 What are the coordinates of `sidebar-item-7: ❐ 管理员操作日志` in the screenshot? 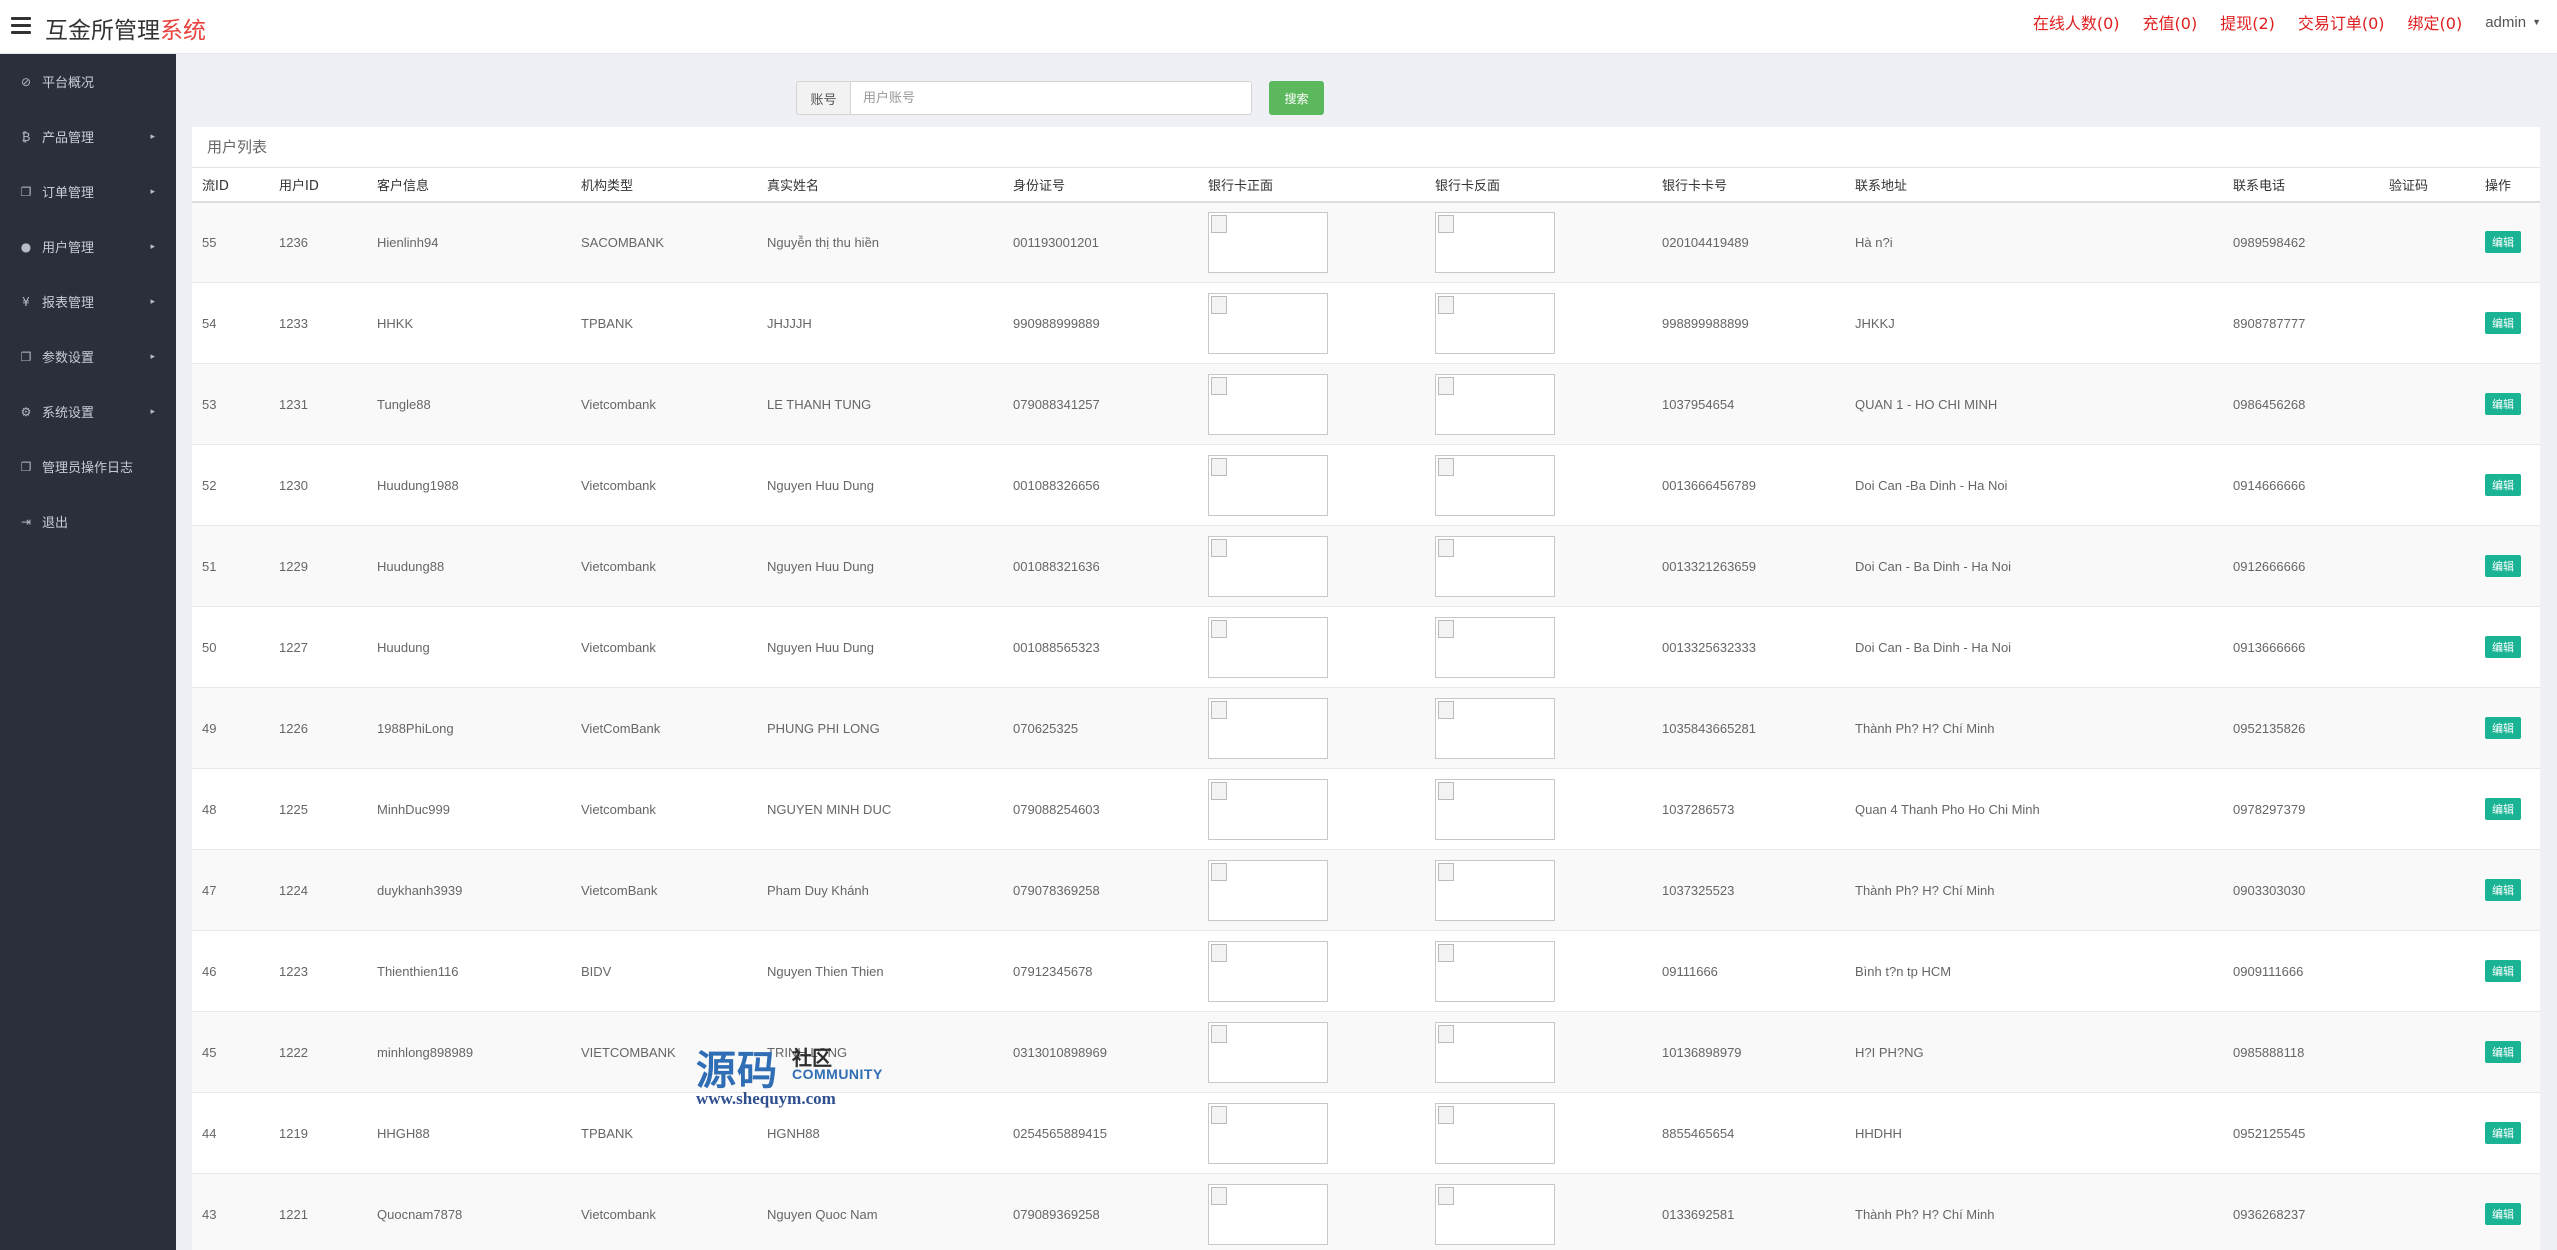 It's located at (88, 466).